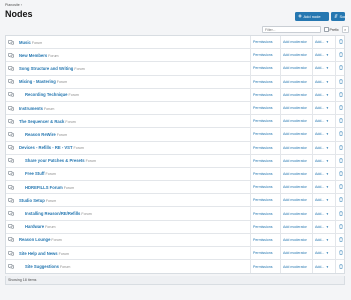 The height and width of the screenshot is (300, 351). What do you see at coordinates (49, 187) in the screenshot?
I see `node-title-link: HDREFILLS ForumForum` at bounding box center [49, 187].